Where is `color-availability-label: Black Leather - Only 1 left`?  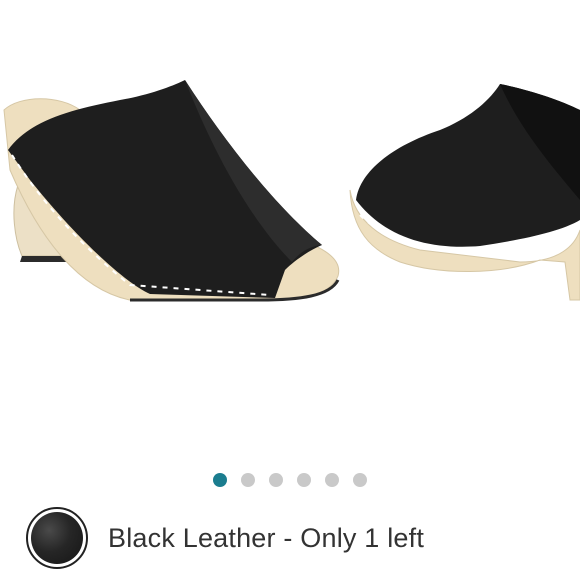 color-availability-label: Black Leather - Only 1 left is located at coordinates (266, 537).